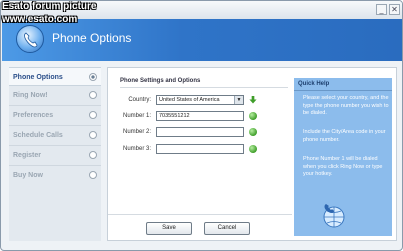 This screenshot has height=251, width=403. Describe the element at coordinates (139, 100) in the screenshot. I see `country-label: Country:` at that location.